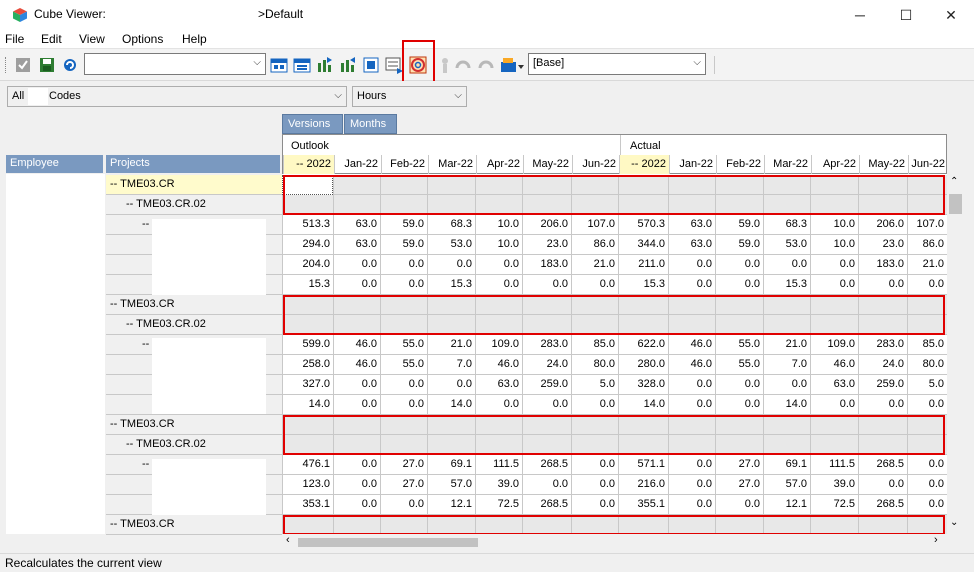 Image resolution: width=974 pixels, height=572 pixels. I want to click on close-button: ✕, so click(951, 15).